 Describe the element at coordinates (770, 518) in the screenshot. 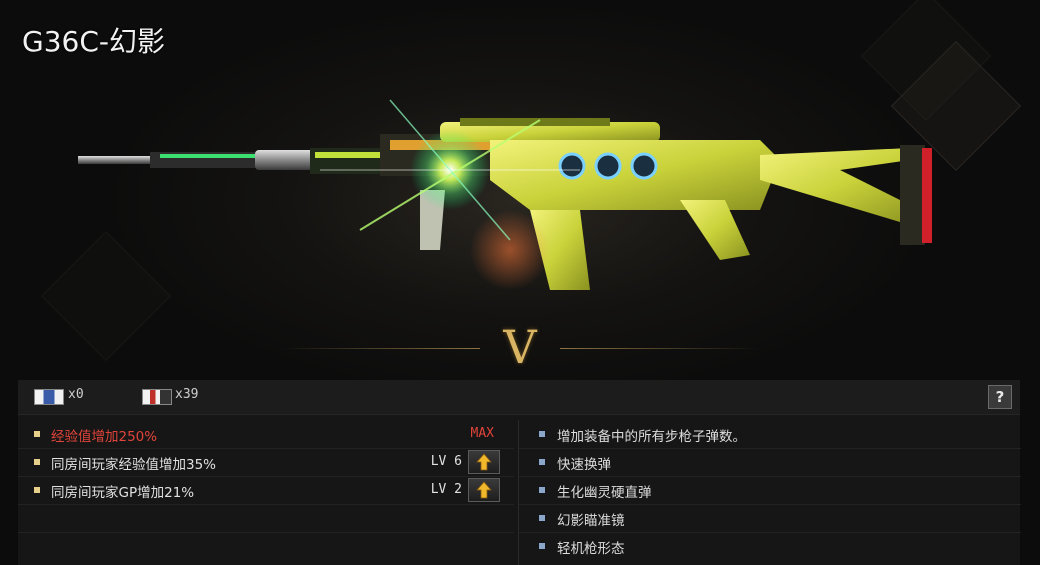

I see `feature-row: 幻影瞄准镜` at that location.